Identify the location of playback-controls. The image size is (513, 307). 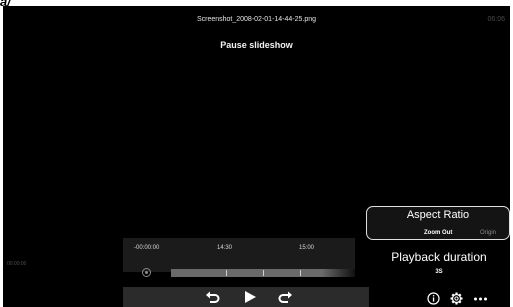
(246, 297).